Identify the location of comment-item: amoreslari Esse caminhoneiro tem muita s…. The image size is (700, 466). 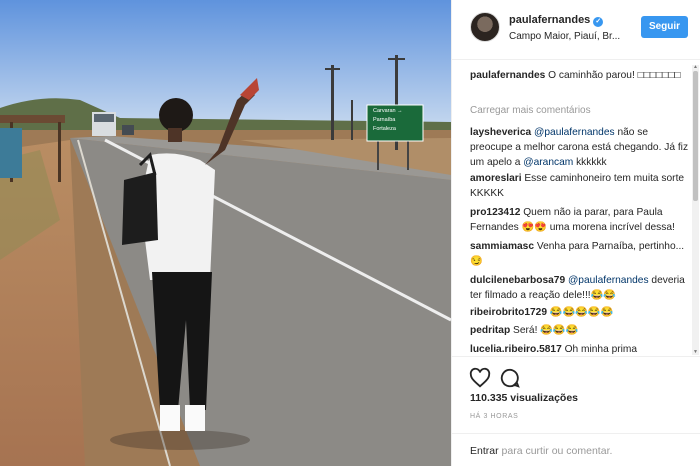
(581, 186).